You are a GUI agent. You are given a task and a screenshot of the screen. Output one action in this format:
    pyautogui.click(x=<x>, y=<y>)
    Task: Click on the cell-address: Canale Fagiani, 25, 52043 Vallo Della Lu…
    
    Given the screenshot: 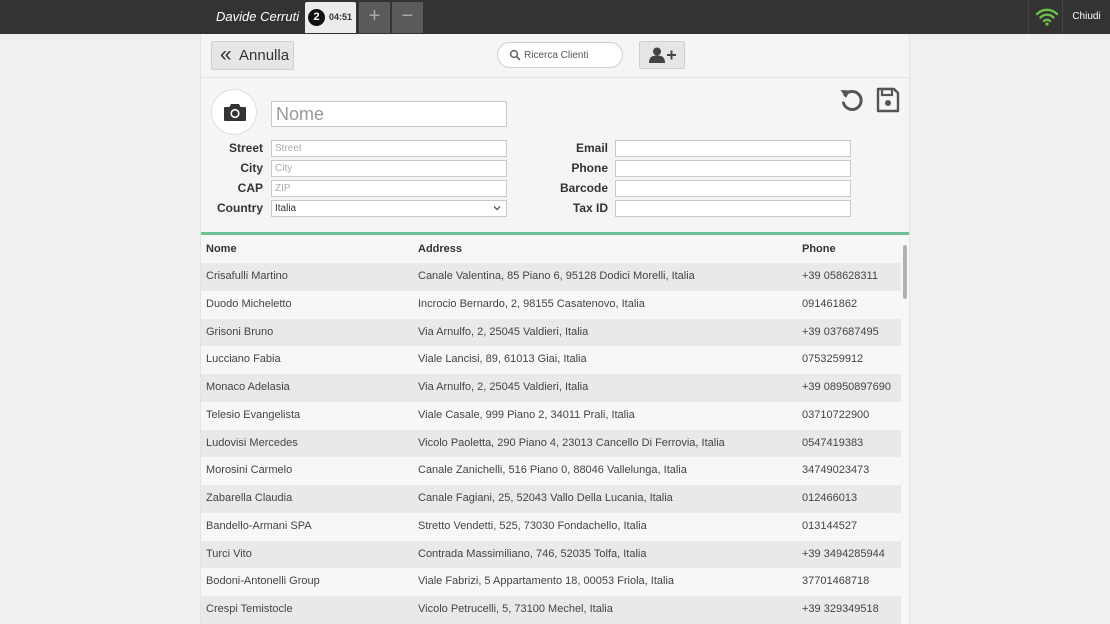 What is the action you would take?
    pyautogui.click(x=545, y=498)
    